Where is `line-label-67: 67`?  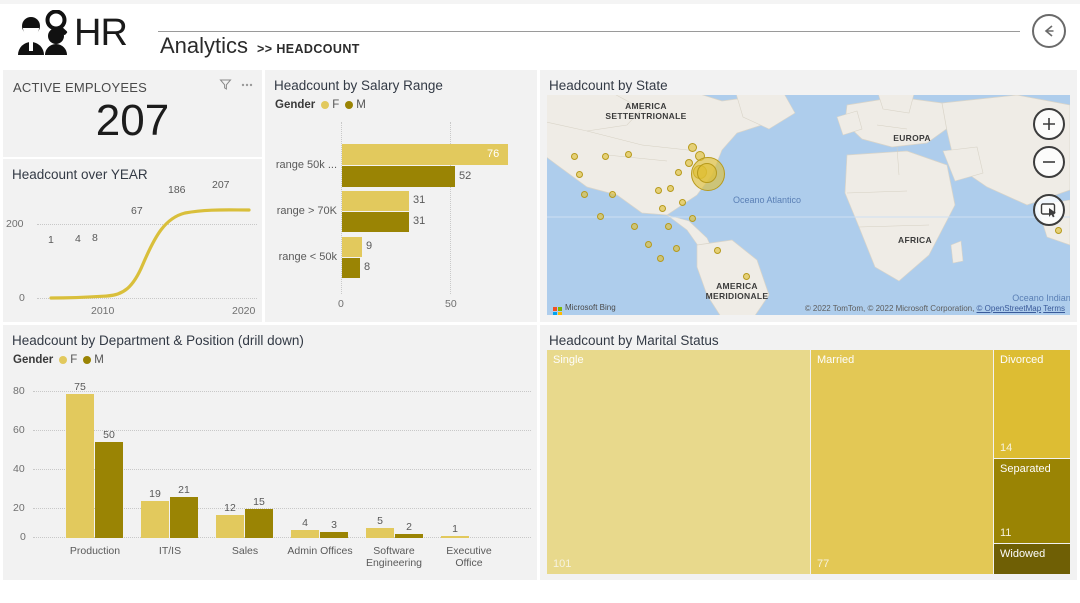 line-label-67: 67 is located at coordinates (137, 211).